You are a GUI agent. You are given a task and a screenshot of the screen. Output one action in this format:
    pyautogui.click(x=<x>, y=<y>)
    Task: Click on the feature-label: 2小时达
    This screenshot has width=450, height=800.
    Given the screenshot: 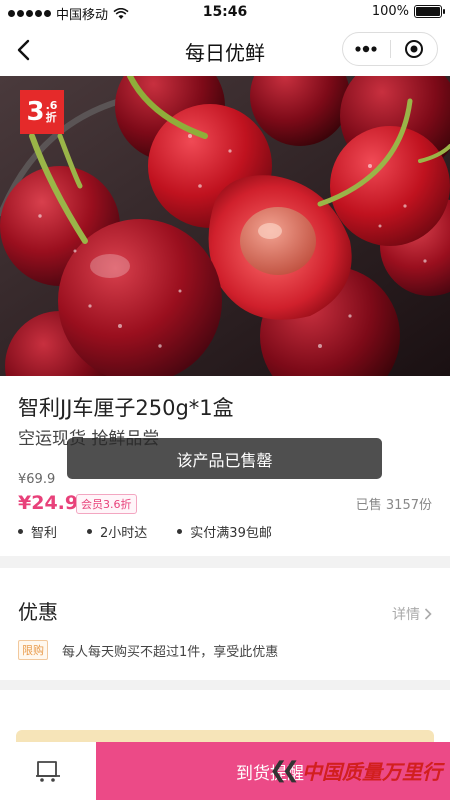 What is the action you would take?
    pyautogui.click(x=124, y=533)
    